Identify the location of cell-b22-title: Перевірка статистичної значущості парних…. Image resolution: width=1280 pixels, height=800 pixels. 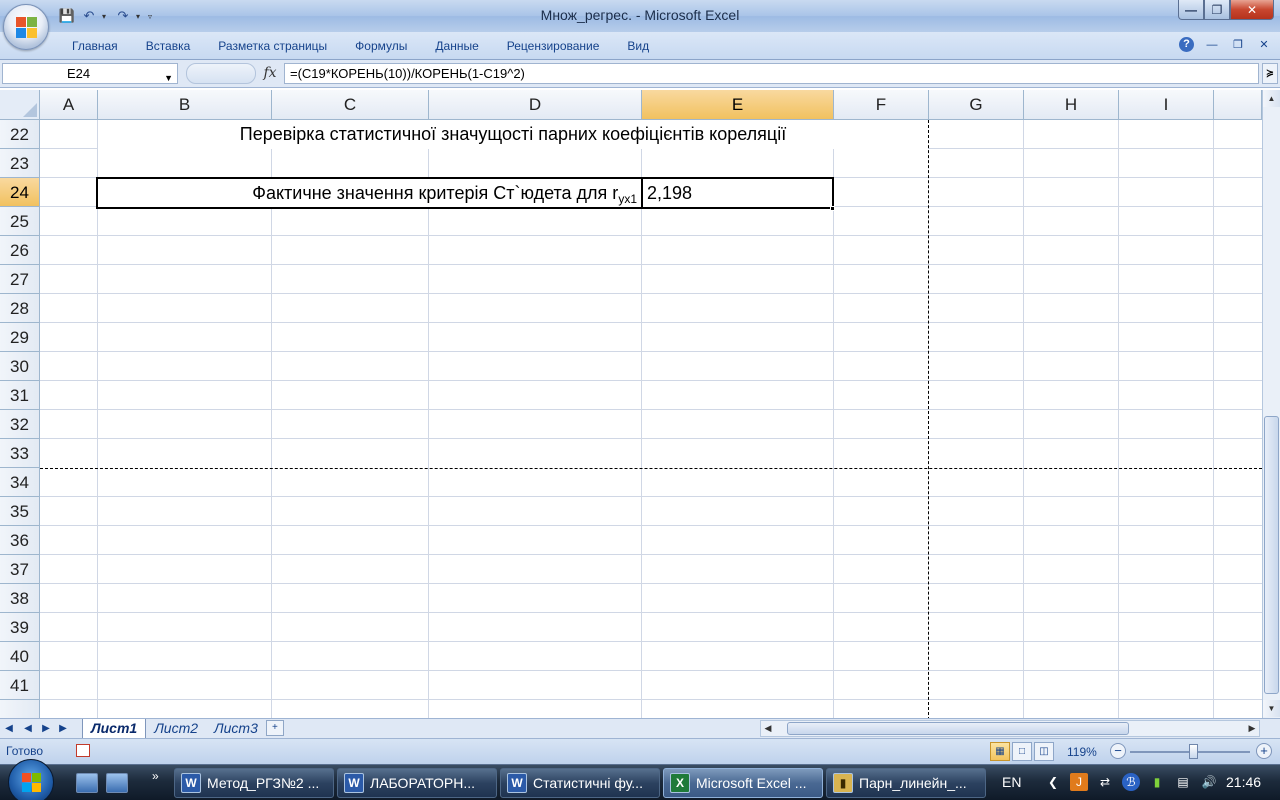
(513, 134).